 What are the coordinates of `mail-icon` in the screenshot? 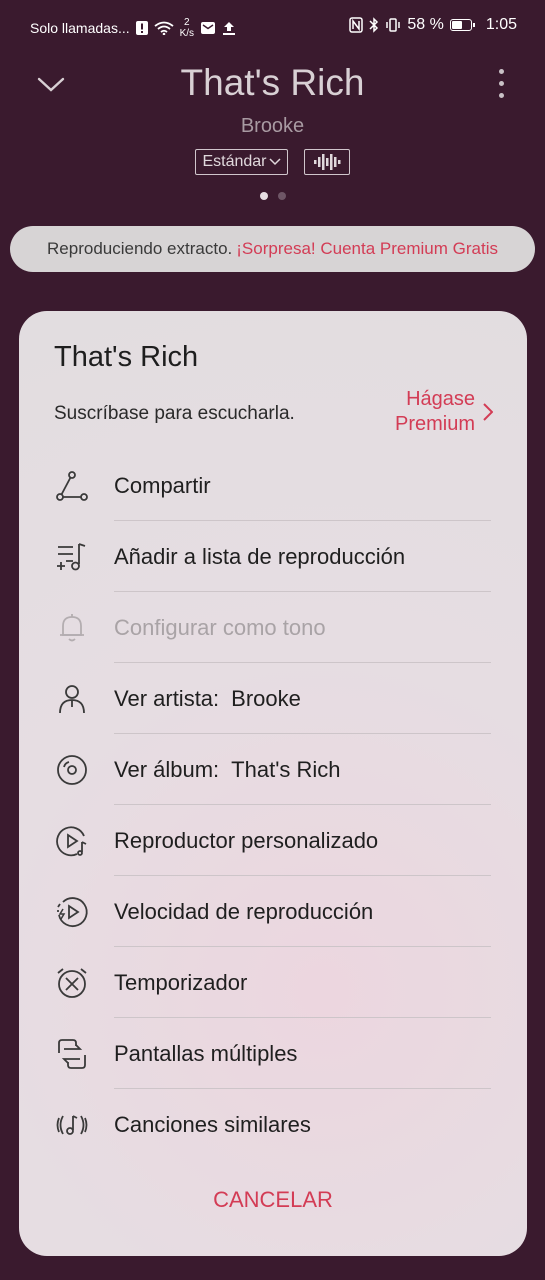 It's located at (208, 28).